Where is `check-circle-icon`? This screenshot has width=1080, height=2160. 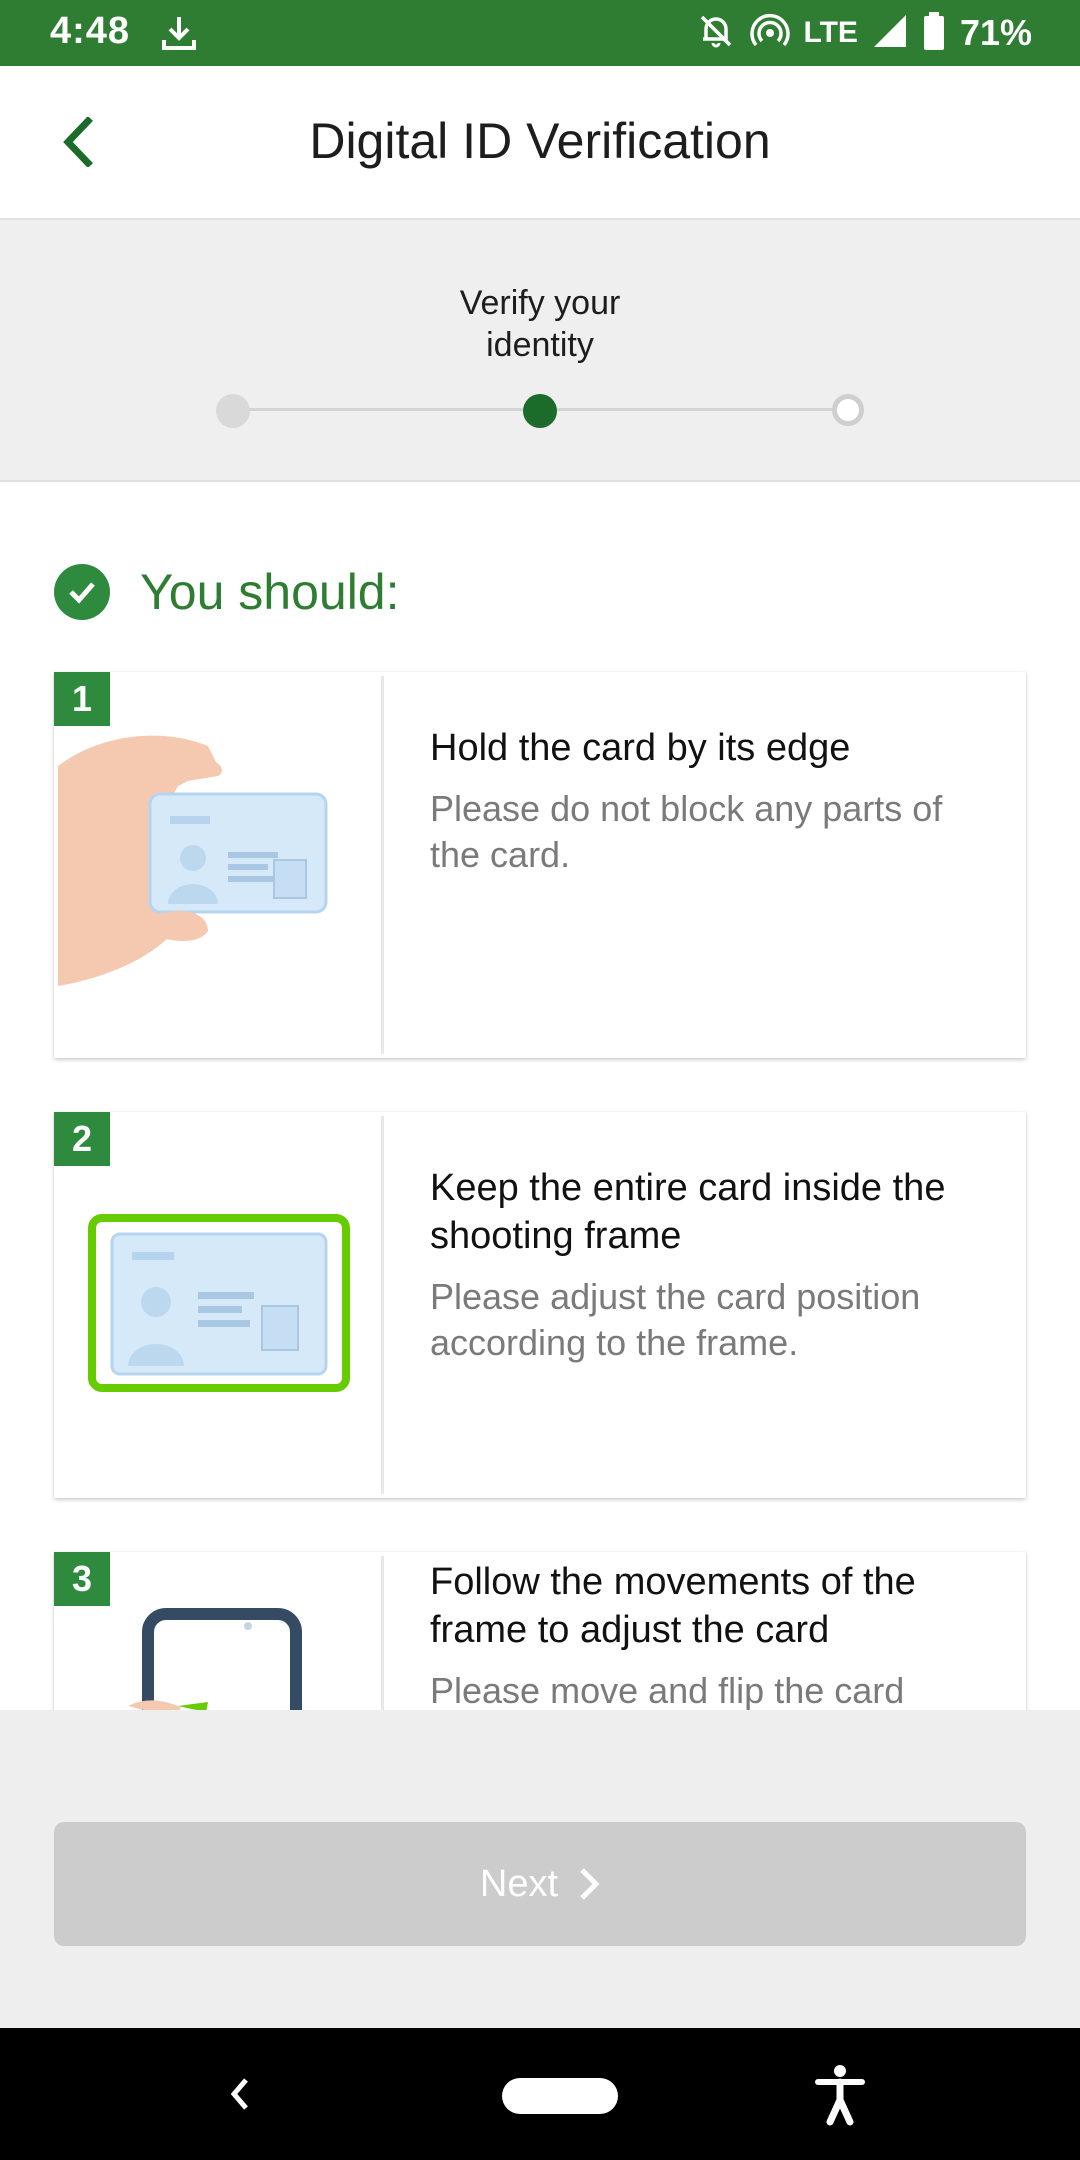
check-circle-icon is located at coordinates (82, 592).